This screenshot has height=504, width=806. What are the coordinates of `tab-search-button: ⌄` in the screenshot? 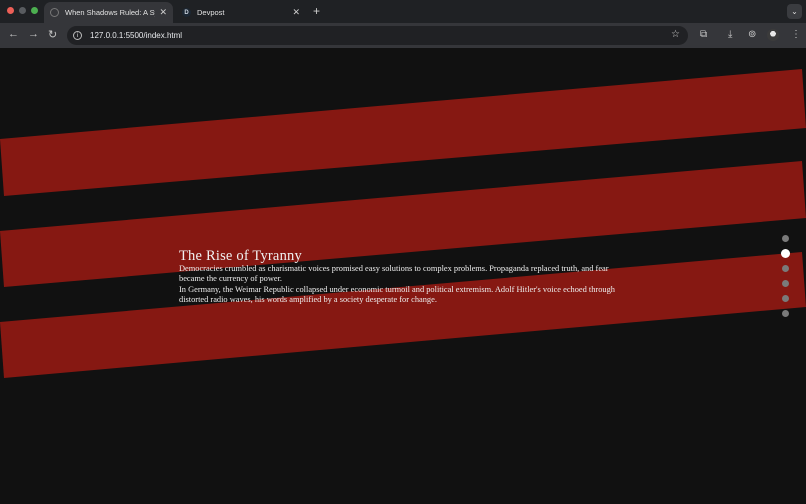 It's located at (794, 11).